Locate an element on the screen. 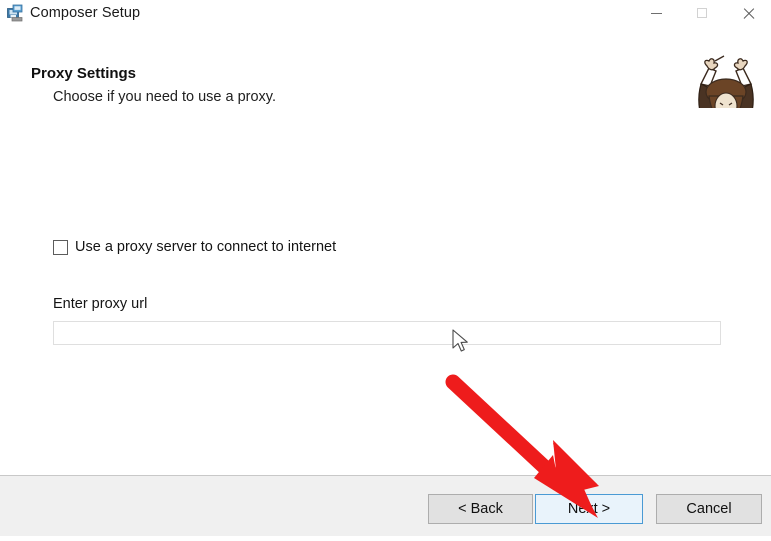 This screenshot has width=771, height=541. minimize-icon is located at coordinates (656, 13).